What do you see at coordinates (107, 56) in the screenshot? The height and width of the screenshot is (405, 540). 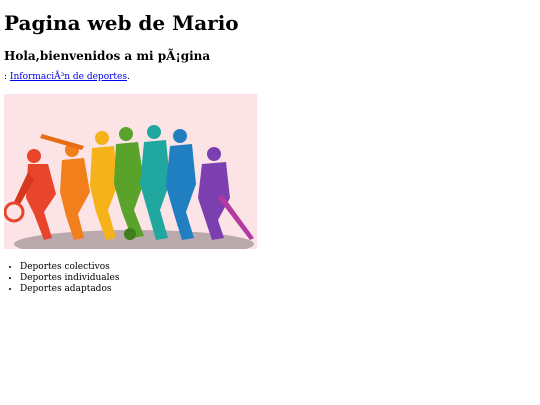 I see `page-subtitle: Hola,bienvenidos a mi pÃ¡gina` at bounding box center [107, 56].